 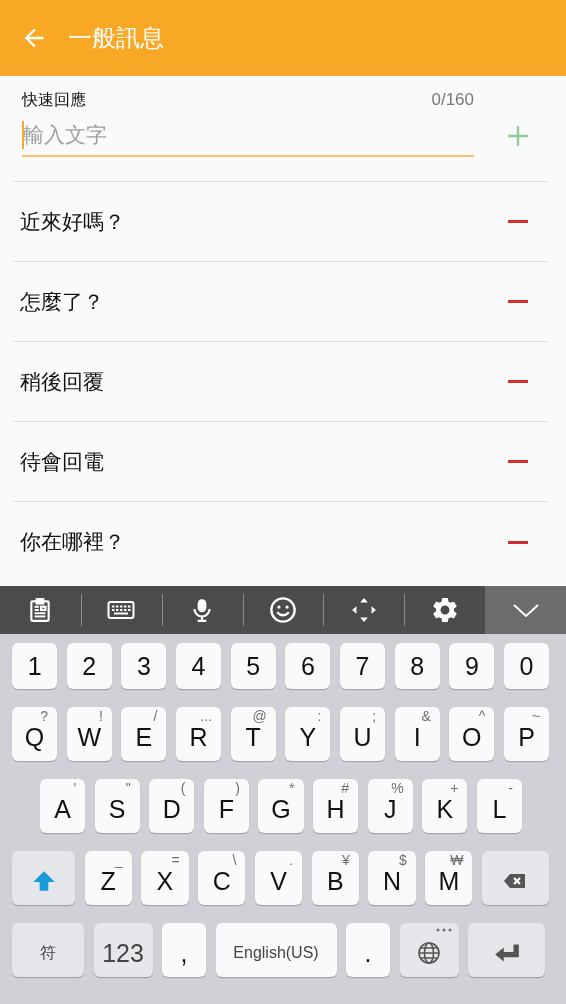 What do you see at coordinates (278, 878) in the screenshot?
I see `key-button: V .` at bounding box center [278, 878].